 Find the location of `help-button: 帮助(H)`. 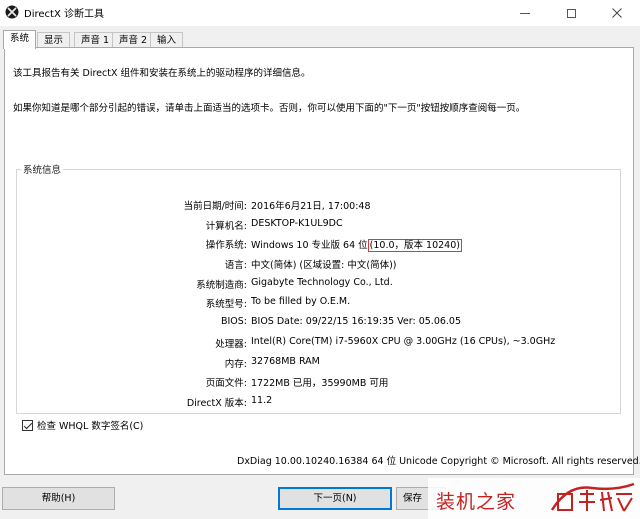

help-button: 帮助(H) is located at coordinates (58, 498).